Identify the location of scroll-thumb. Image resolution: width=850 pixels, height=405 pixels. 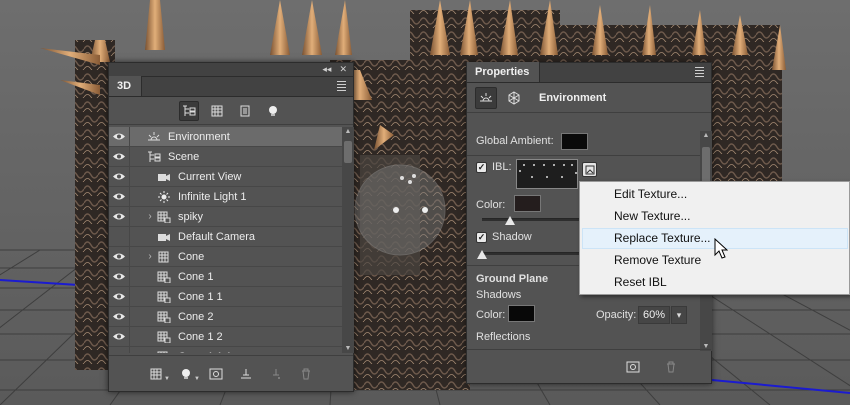
(348, 152).